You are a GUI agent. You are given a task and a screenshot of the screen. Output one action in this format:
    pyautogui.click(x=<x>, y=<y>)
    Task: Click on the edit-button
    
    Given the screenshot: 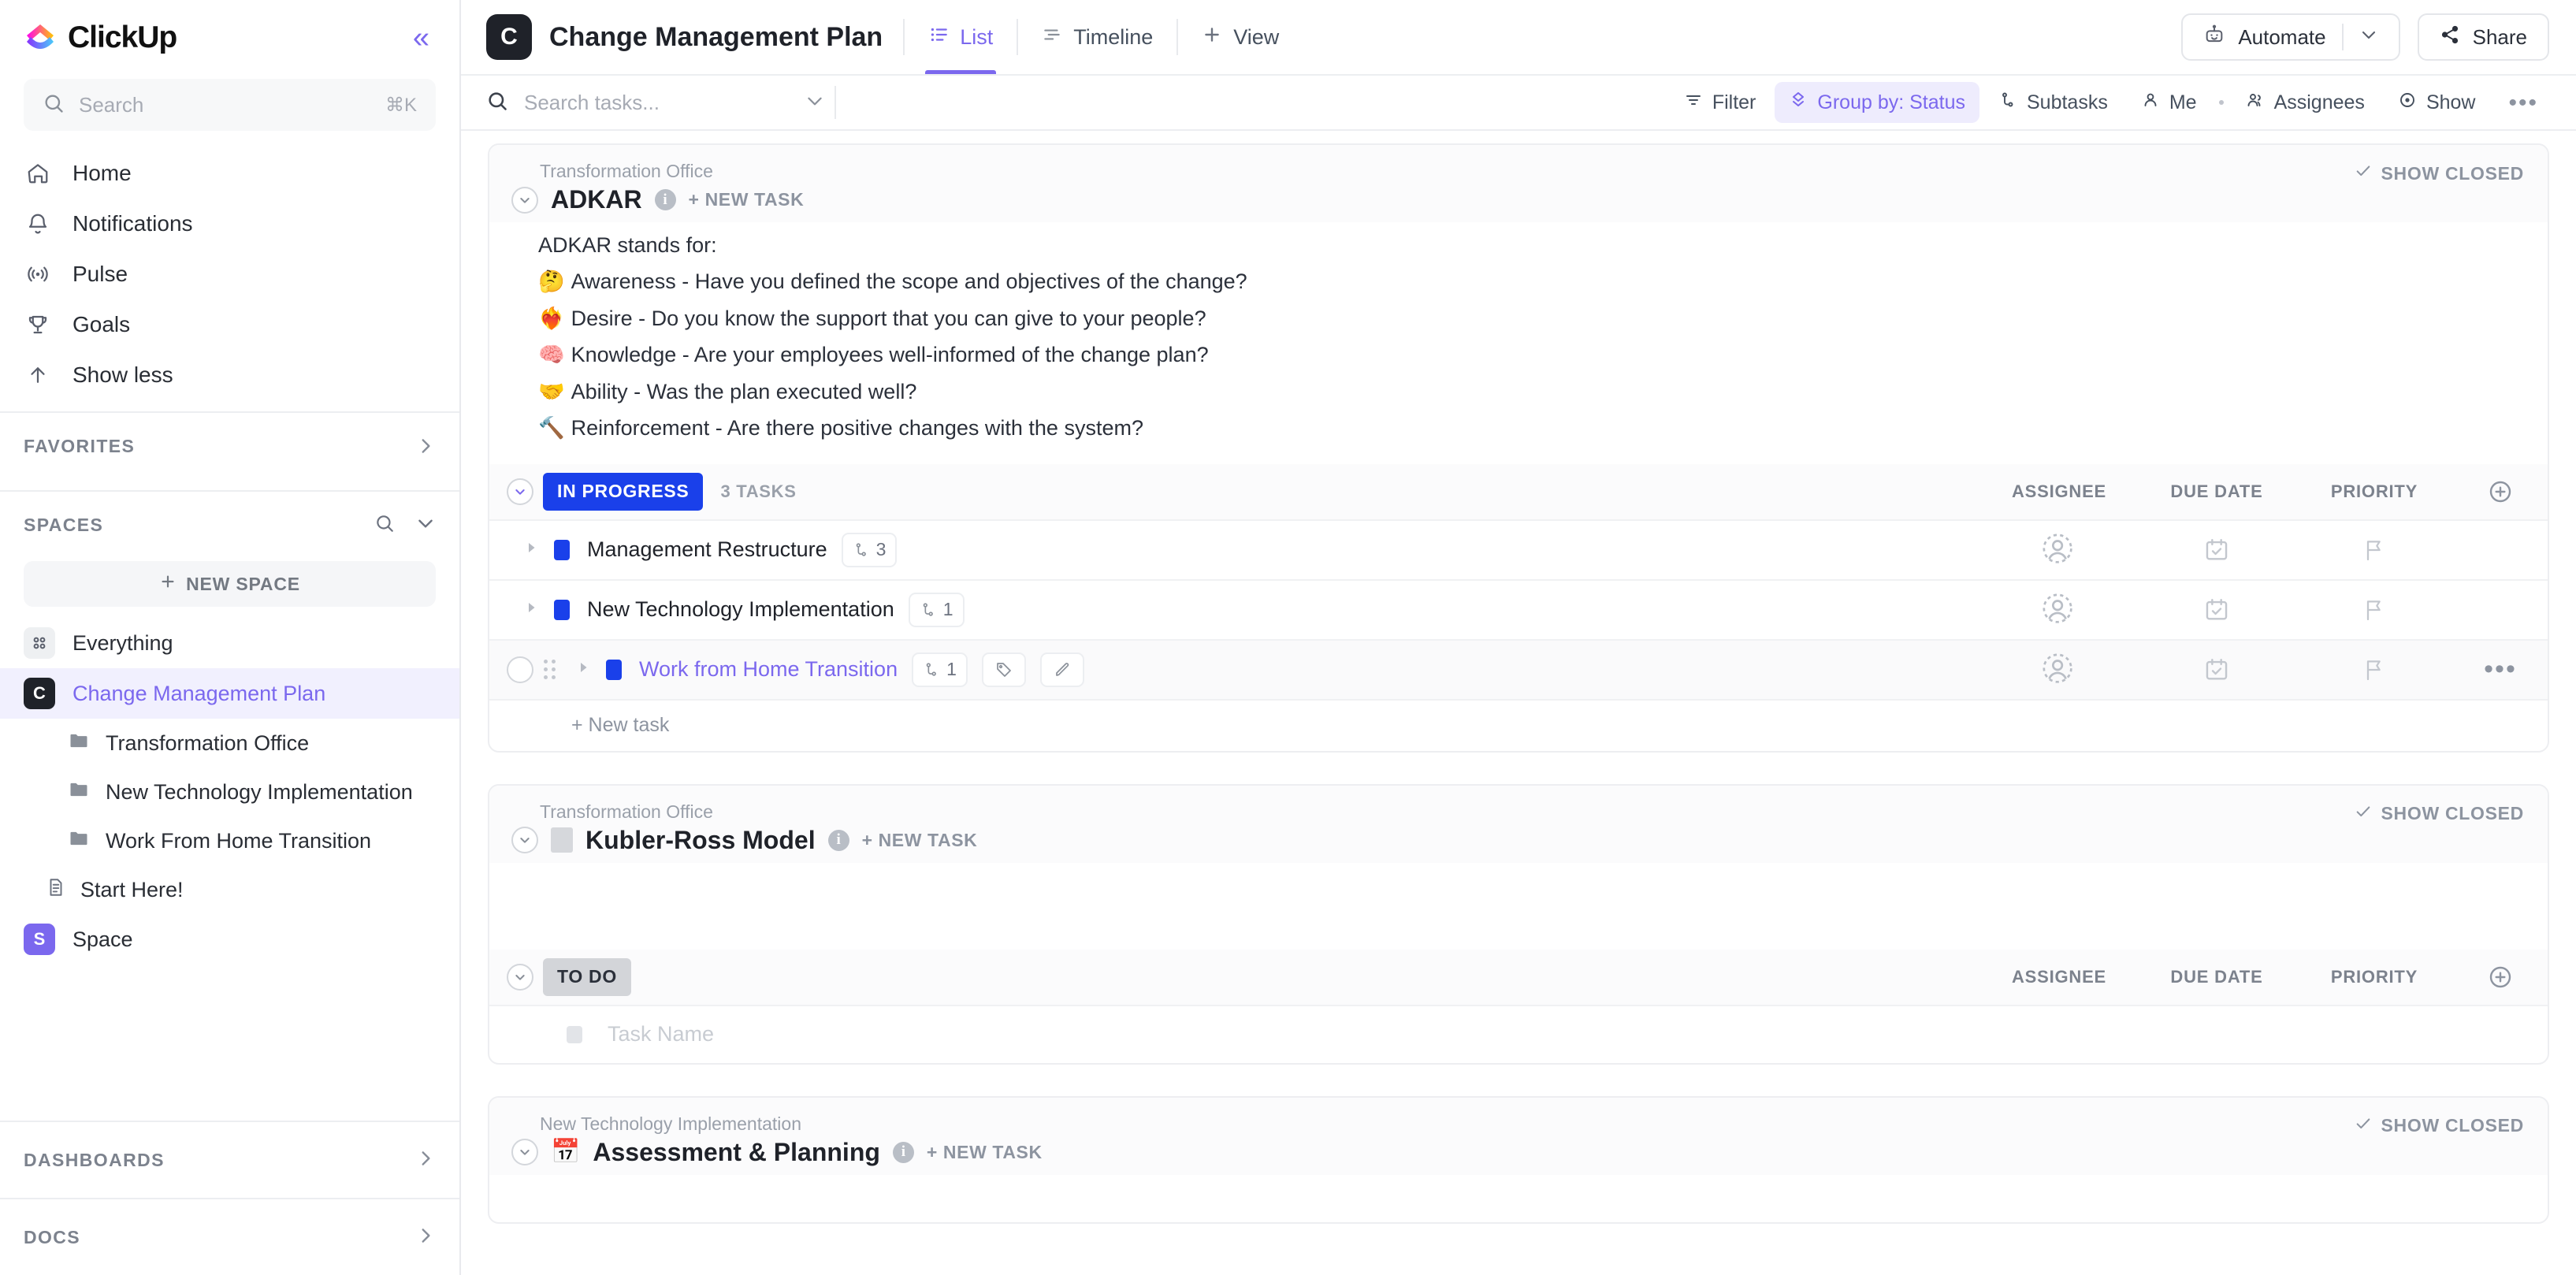 What is the action you would take?
    pyautogui.click(x=1061, y=669)
    